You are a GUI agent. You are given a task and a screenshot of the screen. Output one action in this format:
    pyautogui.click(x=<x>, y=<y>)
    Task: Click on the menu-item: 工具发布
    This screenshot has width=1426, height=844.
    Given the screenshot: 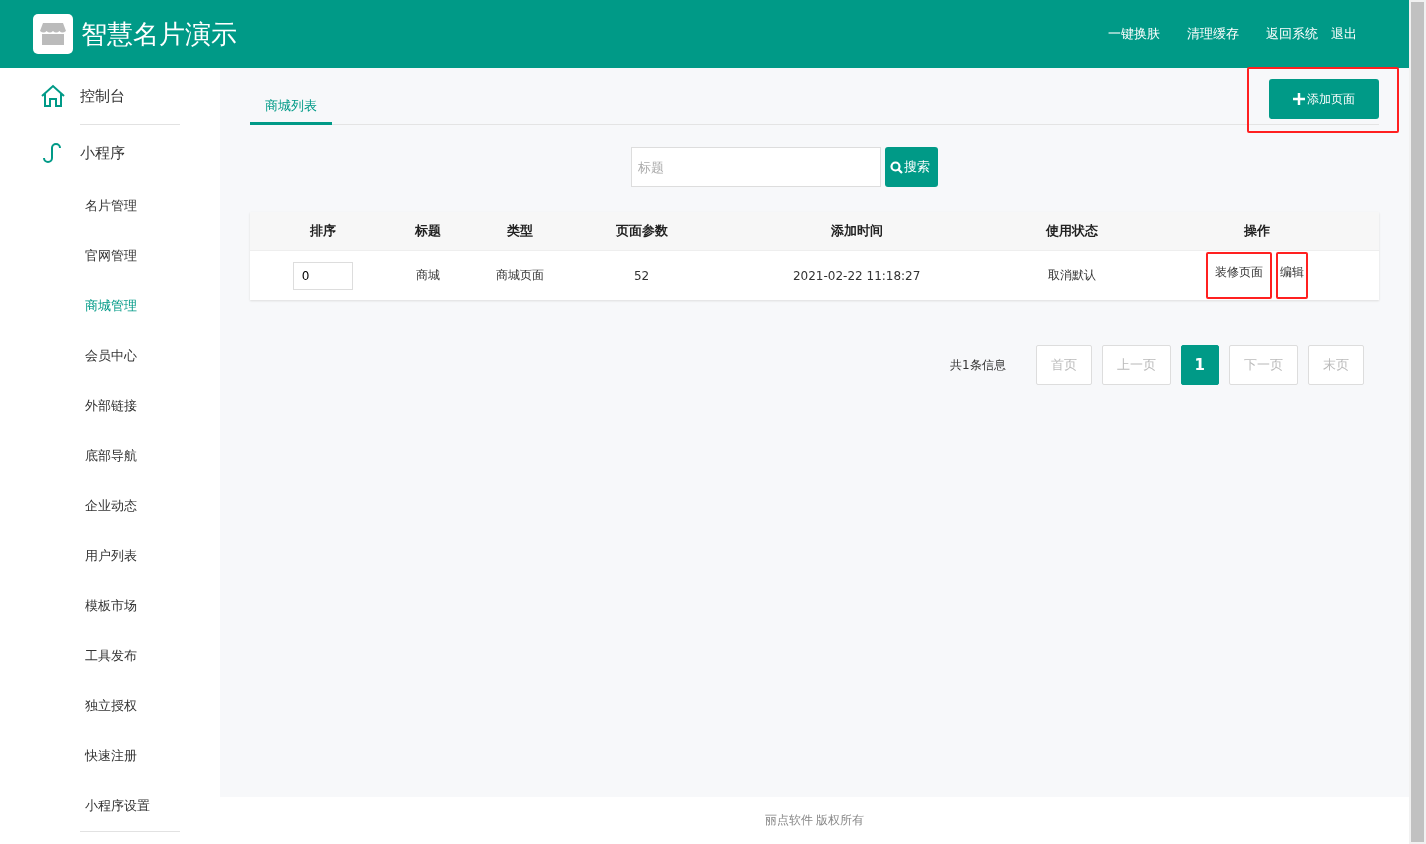 What is the action you would take?
    pyautogui.click(x=110, y=656)
    